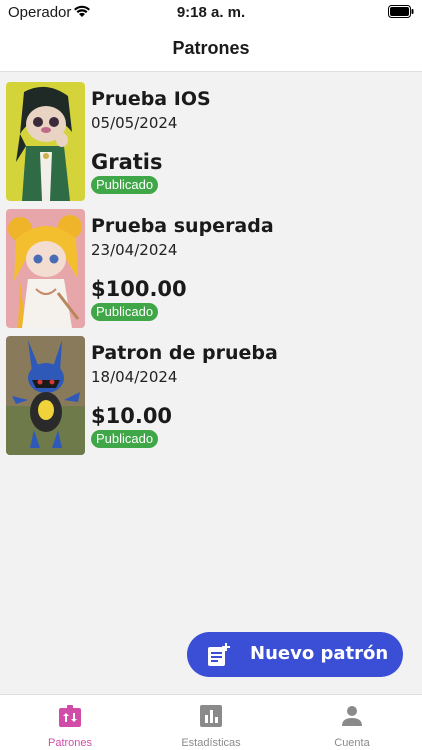  I want to click on pattern-name: Prueba superada, so click(182, 226).